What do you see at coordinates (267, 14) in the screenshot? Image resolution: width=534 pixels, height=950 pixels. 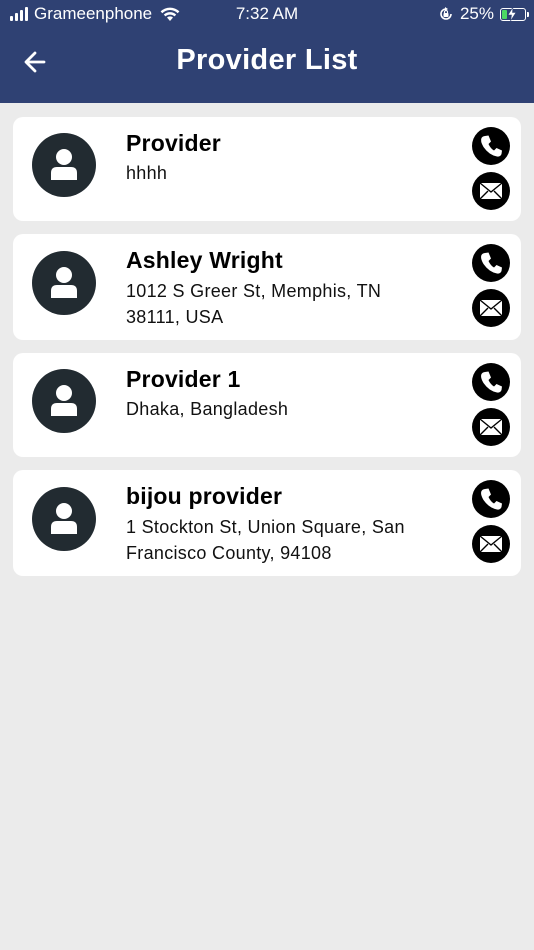 I see `status-bar: Grameenphone 7:32 AM 25%` at bounding box center [267, 14].